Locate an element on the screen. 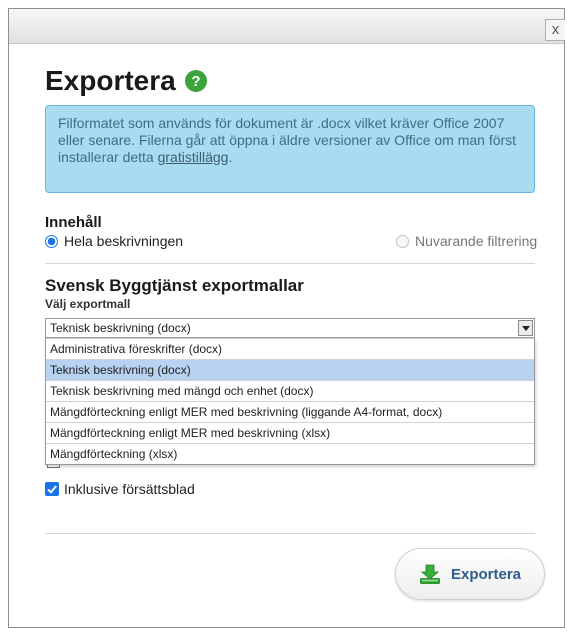 The image size is (567, 634). dropdown-option-selected: Teknisk beskrivning (docx) is located at coordinates (290, 369).